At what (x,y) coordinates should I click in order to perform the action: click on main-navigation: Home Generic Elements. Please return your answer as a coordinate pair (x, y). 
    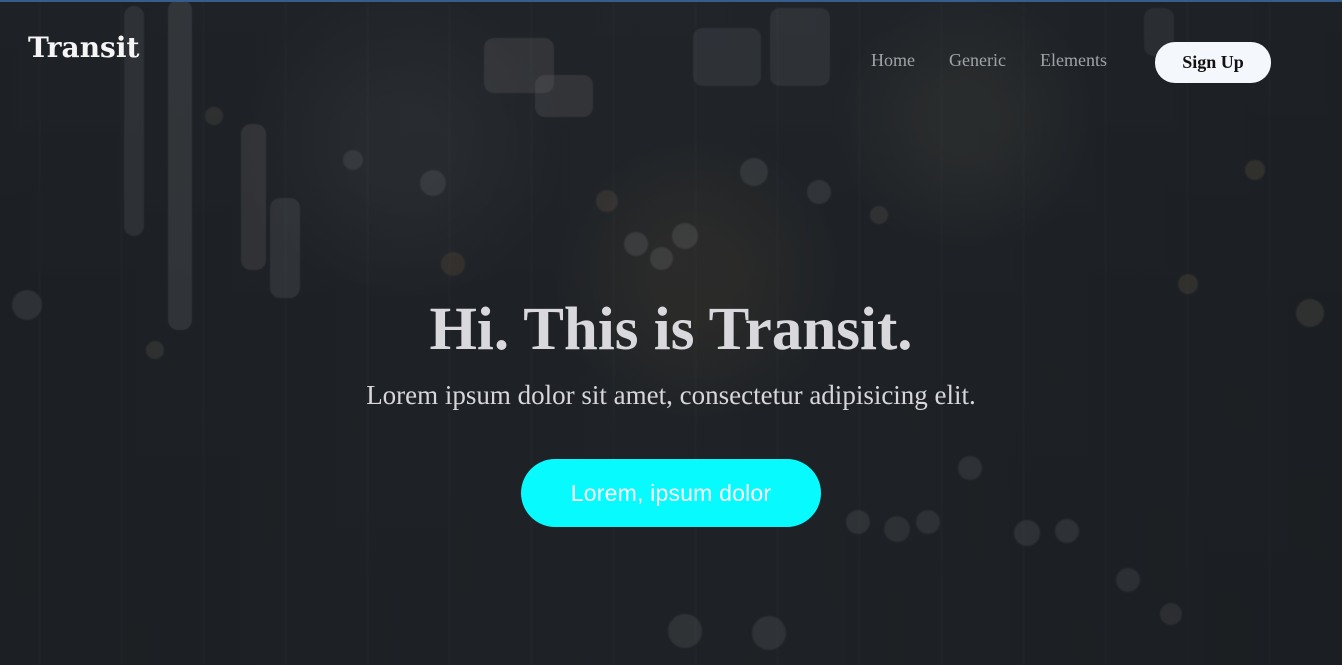
    Looking at the image, I should click on (989, 60).